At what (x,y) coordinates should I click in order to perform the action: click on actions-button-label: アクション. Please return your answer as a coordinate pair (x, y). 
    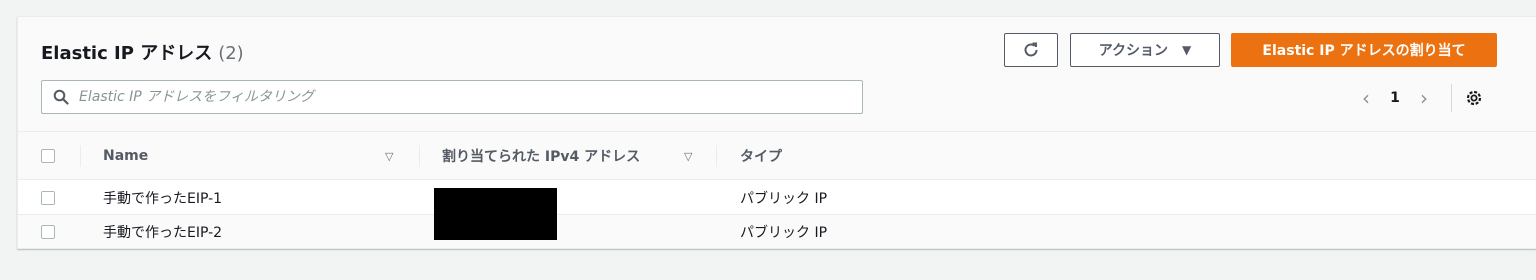
    Looking at the image, I should click on (1133, 51).